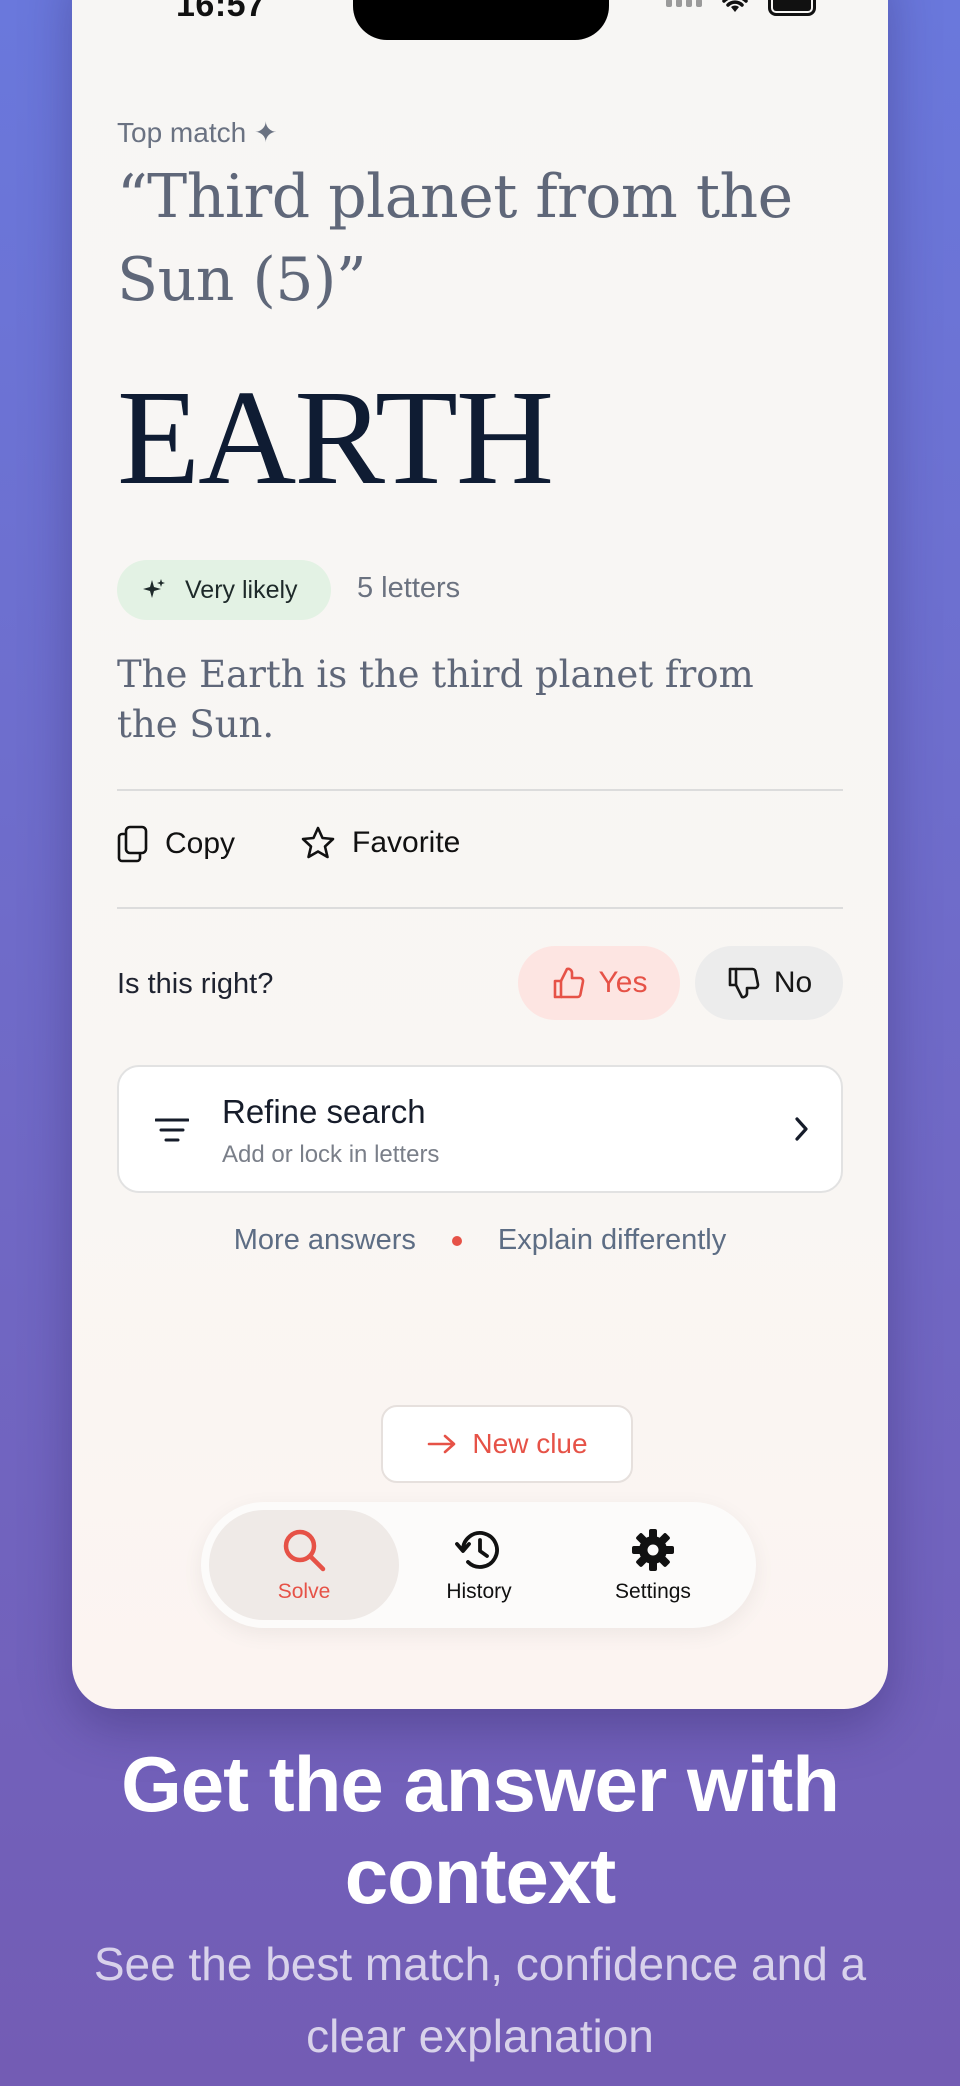 The image size is (960, 2086). What do you see at coordinates (793, 982) in the screenshot?
I see `no-label: No` at bounding box center [793, 982].